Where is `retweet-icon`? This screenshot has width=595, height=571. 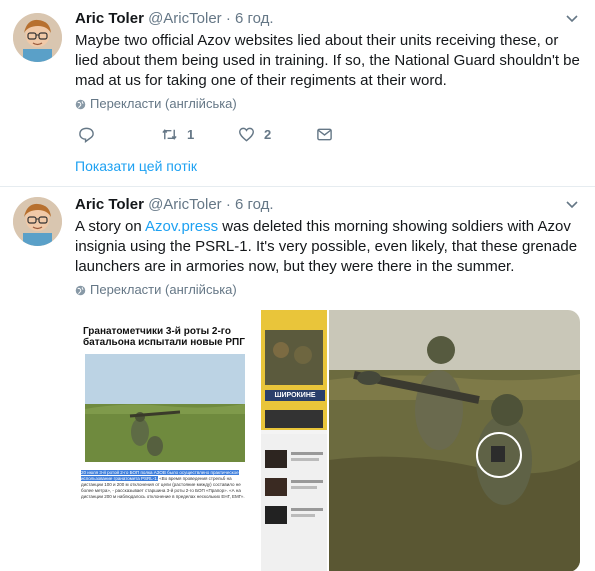
retweet-icon is located at coordinates (169, 134).